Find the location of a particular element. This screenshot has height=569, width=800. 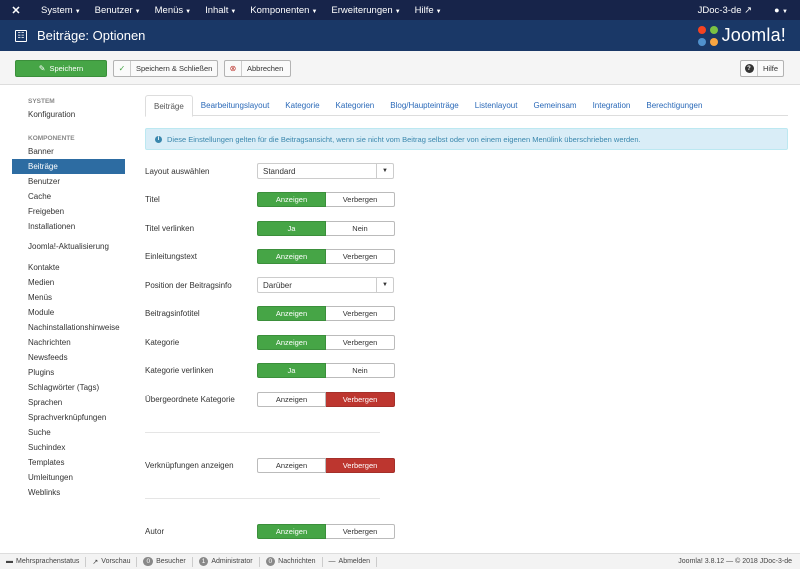

site-link: JDoc-3-de ↗ is located at coordinates (725, 10).